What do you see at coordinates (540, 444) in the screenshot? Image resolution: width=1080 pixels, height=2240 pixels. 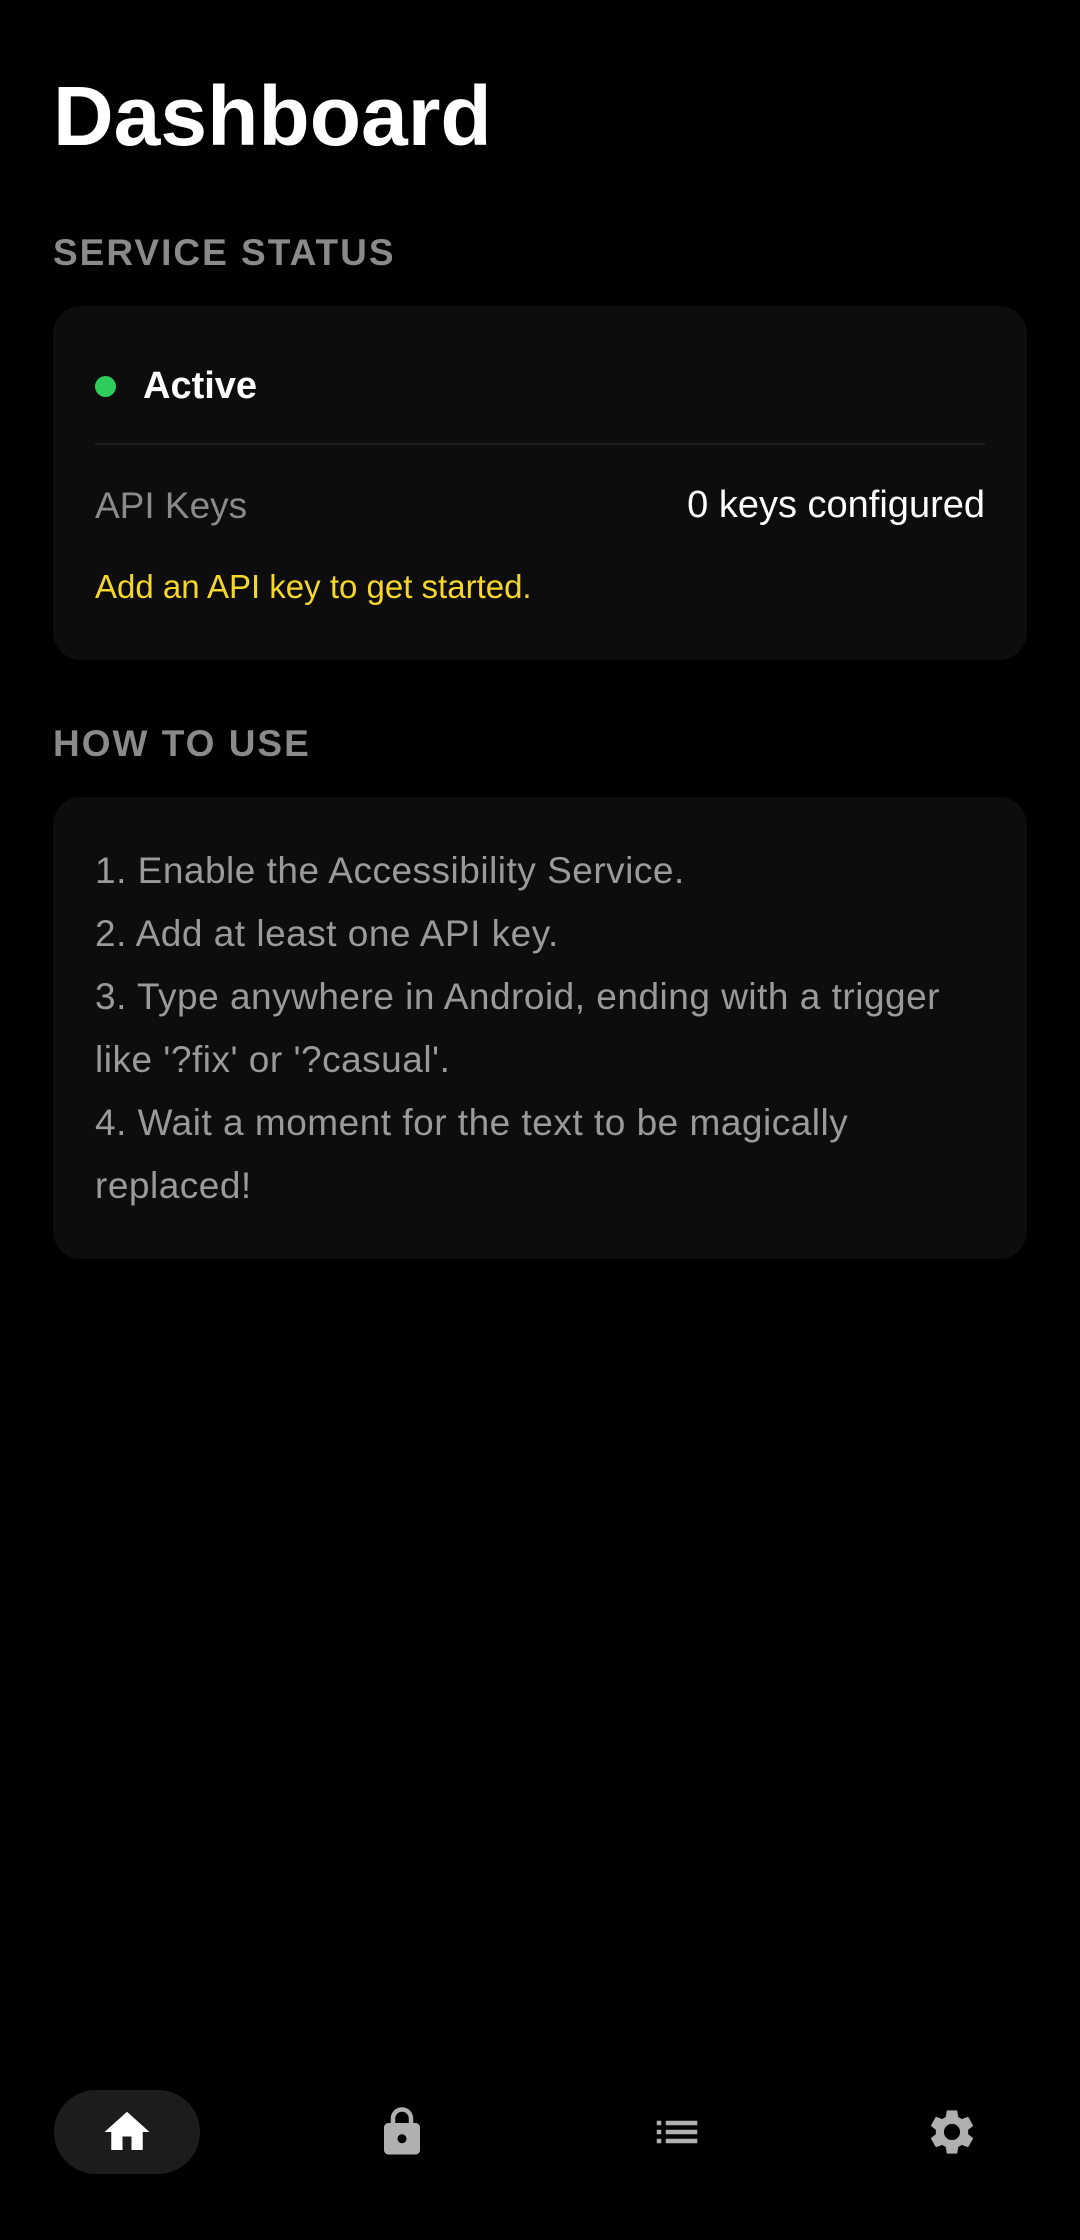 I see `divider` at bounding box center [540, 444].